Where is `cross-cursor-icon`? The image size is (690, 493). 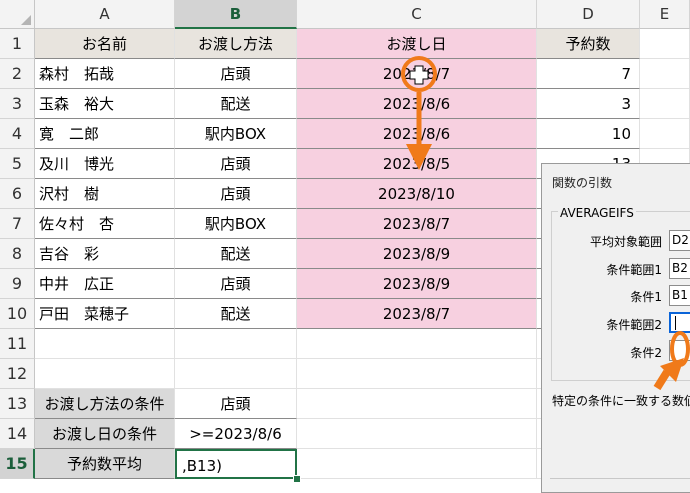 cross-cursor-icon is located at coordinates (419, 75).